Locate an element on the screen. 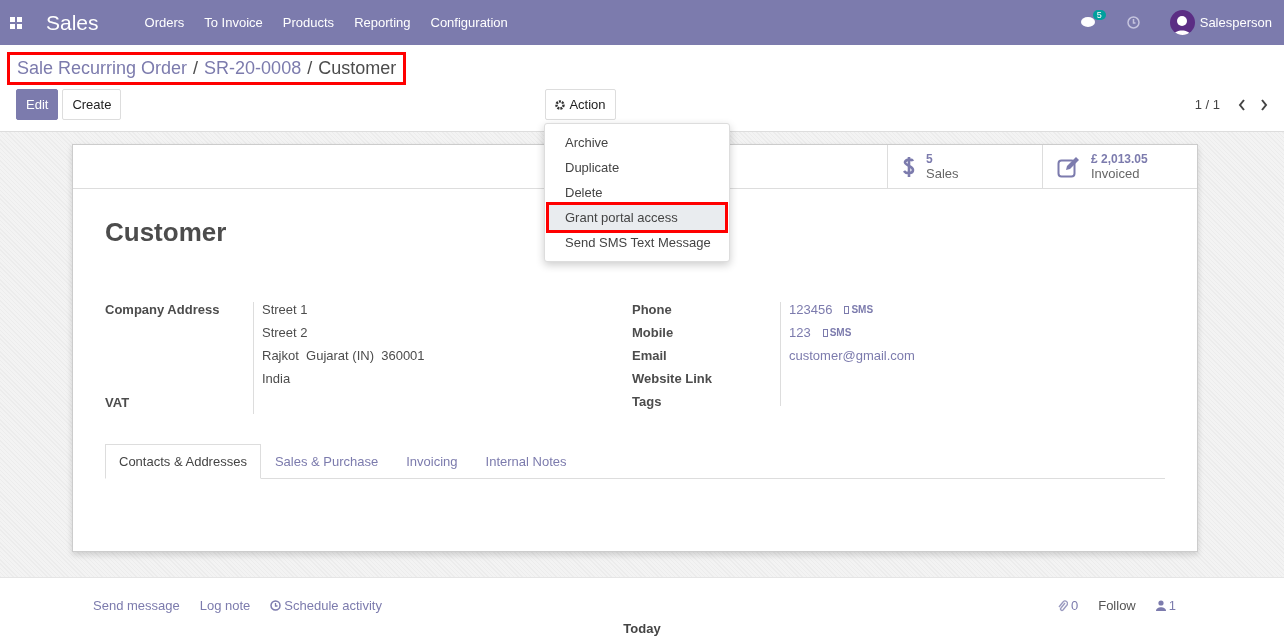  action-button: Action is located at coordinates (580, 104).